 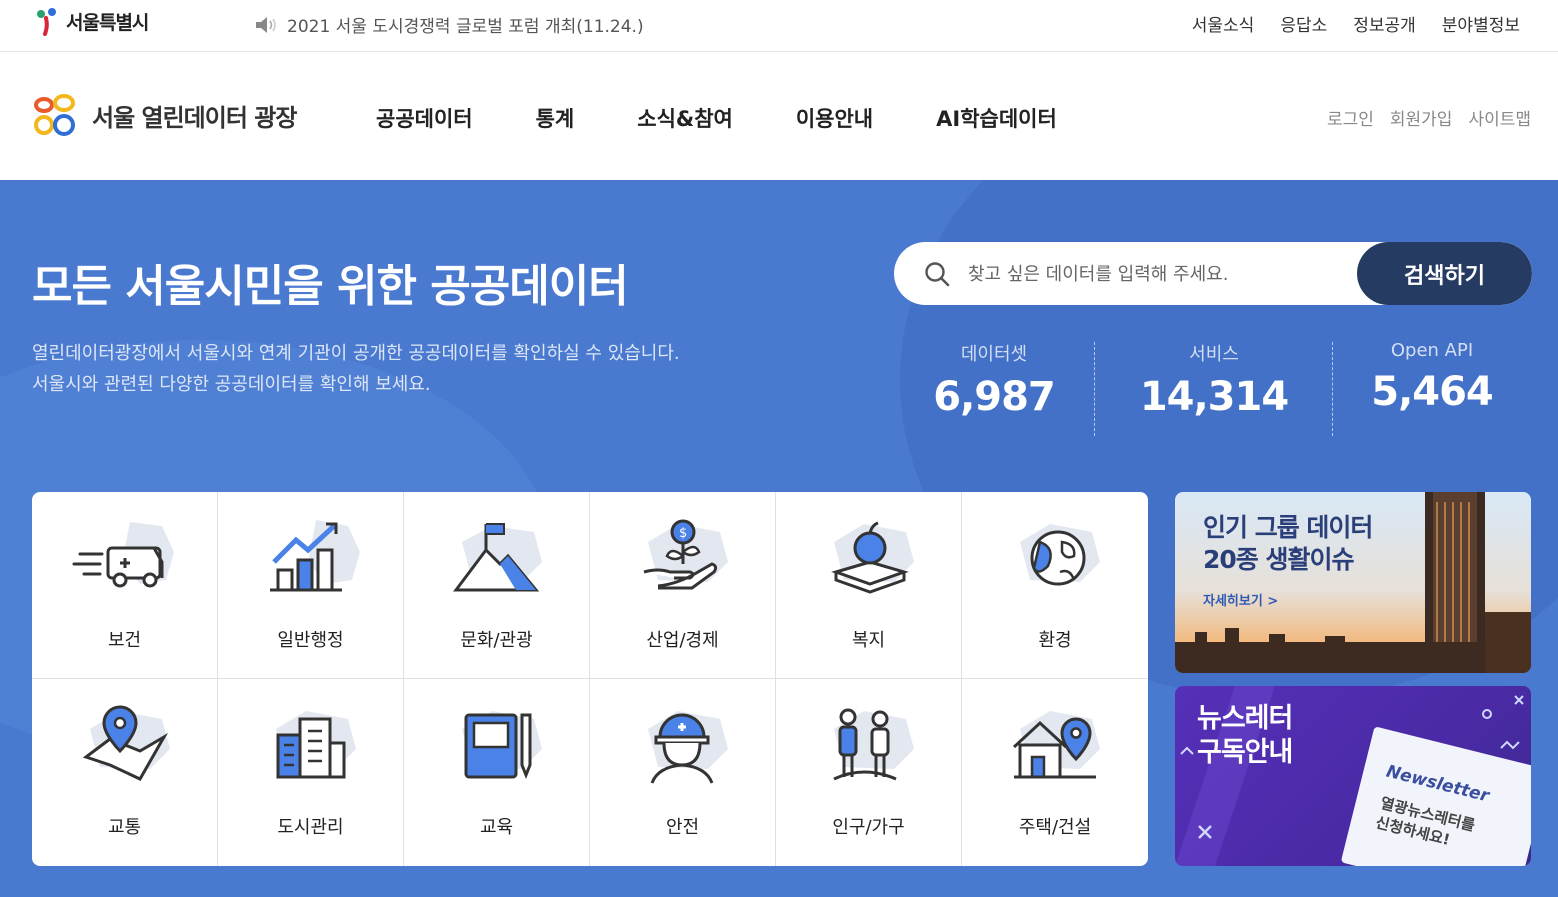 I want to click on popular-title-line-2: 20종 생활이슈, so click(x=1279, y=559).